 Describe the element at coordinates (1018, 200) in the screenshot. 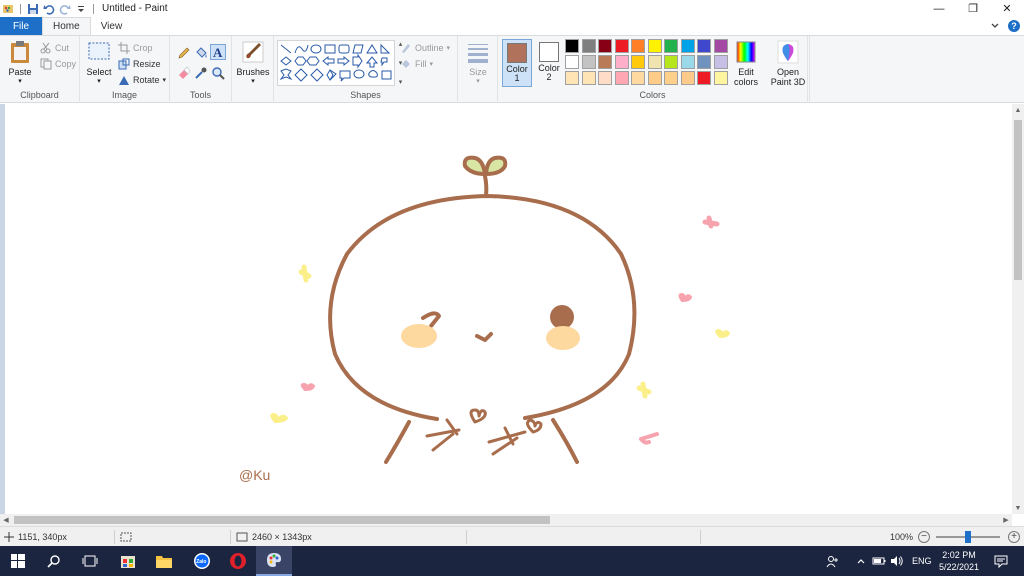

I see `vertical-scroll-thumb` at that location.